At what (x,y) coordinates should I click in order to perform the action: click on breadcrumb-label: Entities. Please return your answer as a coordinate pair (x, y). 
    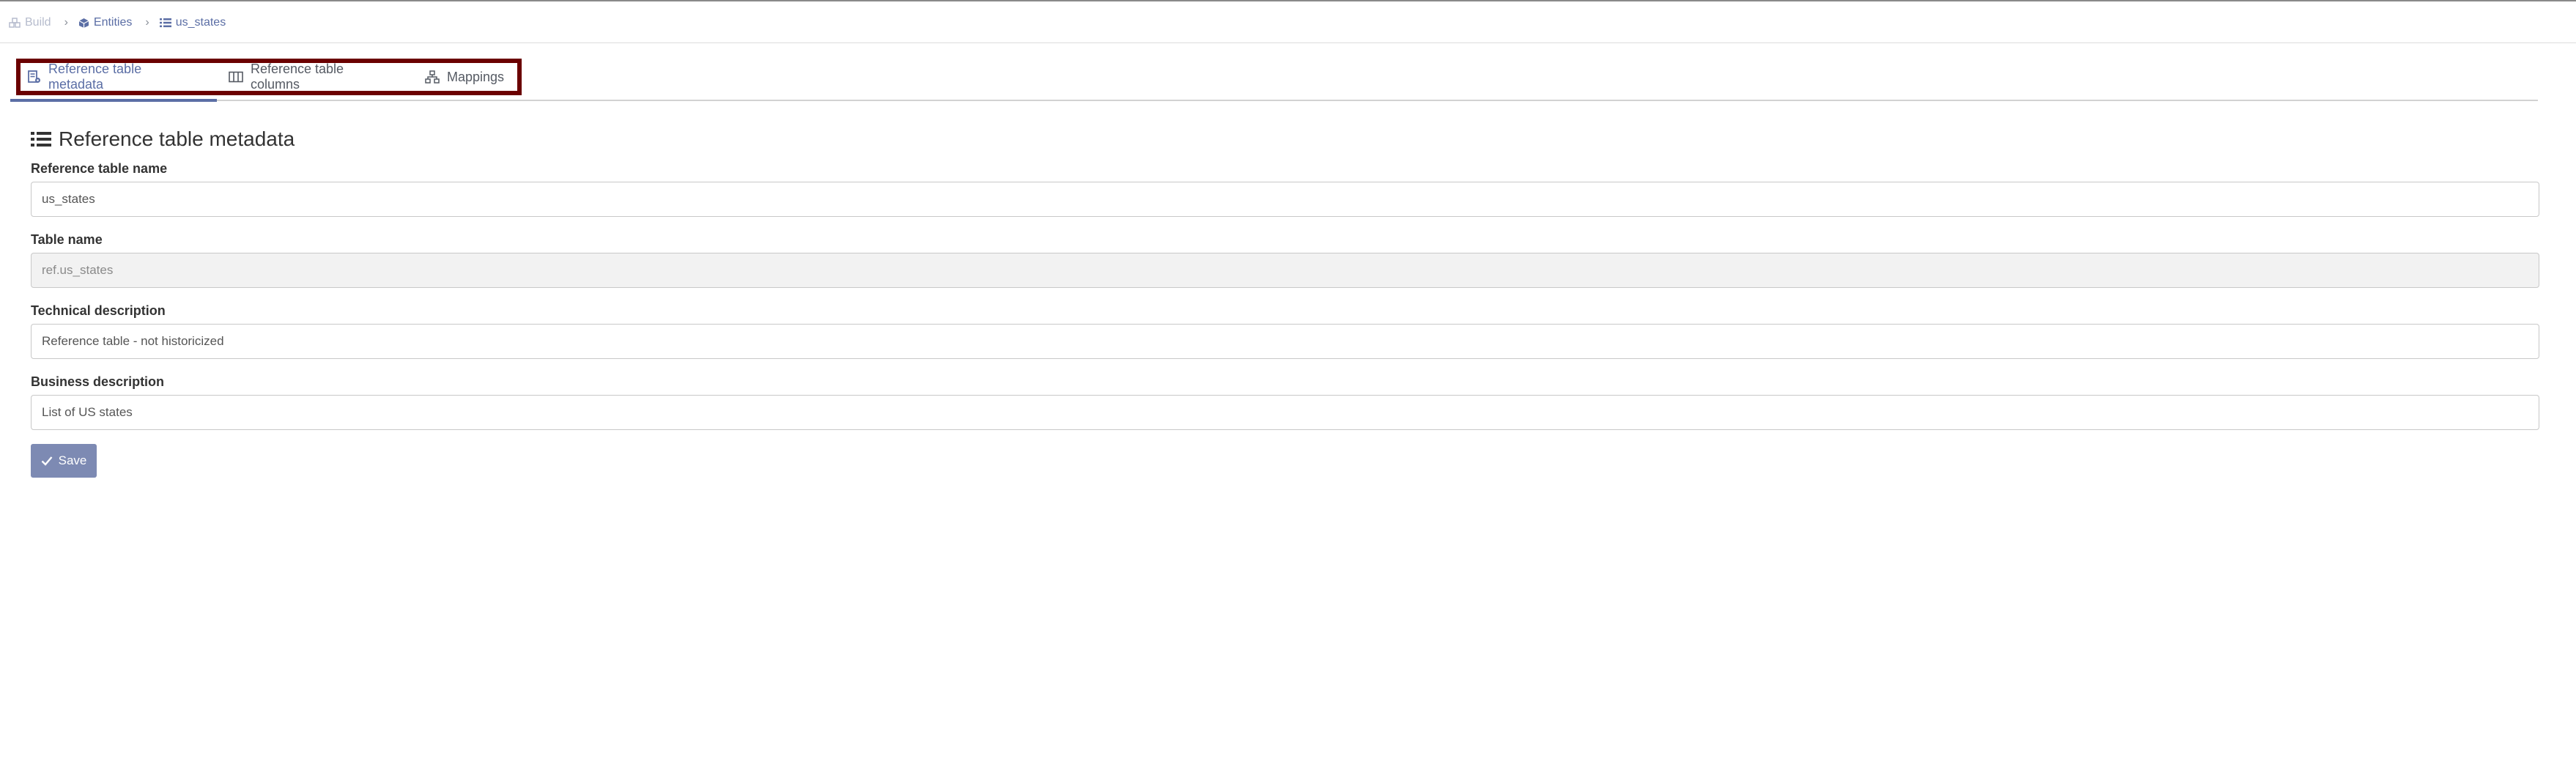
    Looking at the image, I should click on (113, 22).